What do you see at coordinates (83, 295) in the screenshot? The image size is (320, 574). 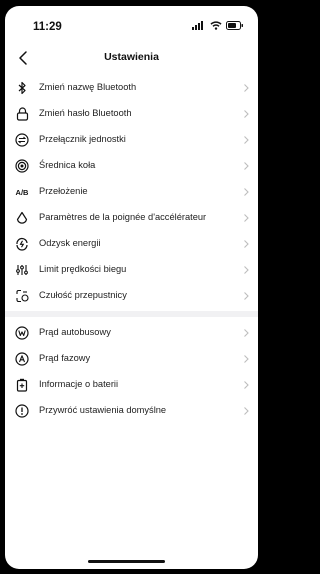 I see `setting-label: Czułość przepustnicy` at bounding box center [83, 295].